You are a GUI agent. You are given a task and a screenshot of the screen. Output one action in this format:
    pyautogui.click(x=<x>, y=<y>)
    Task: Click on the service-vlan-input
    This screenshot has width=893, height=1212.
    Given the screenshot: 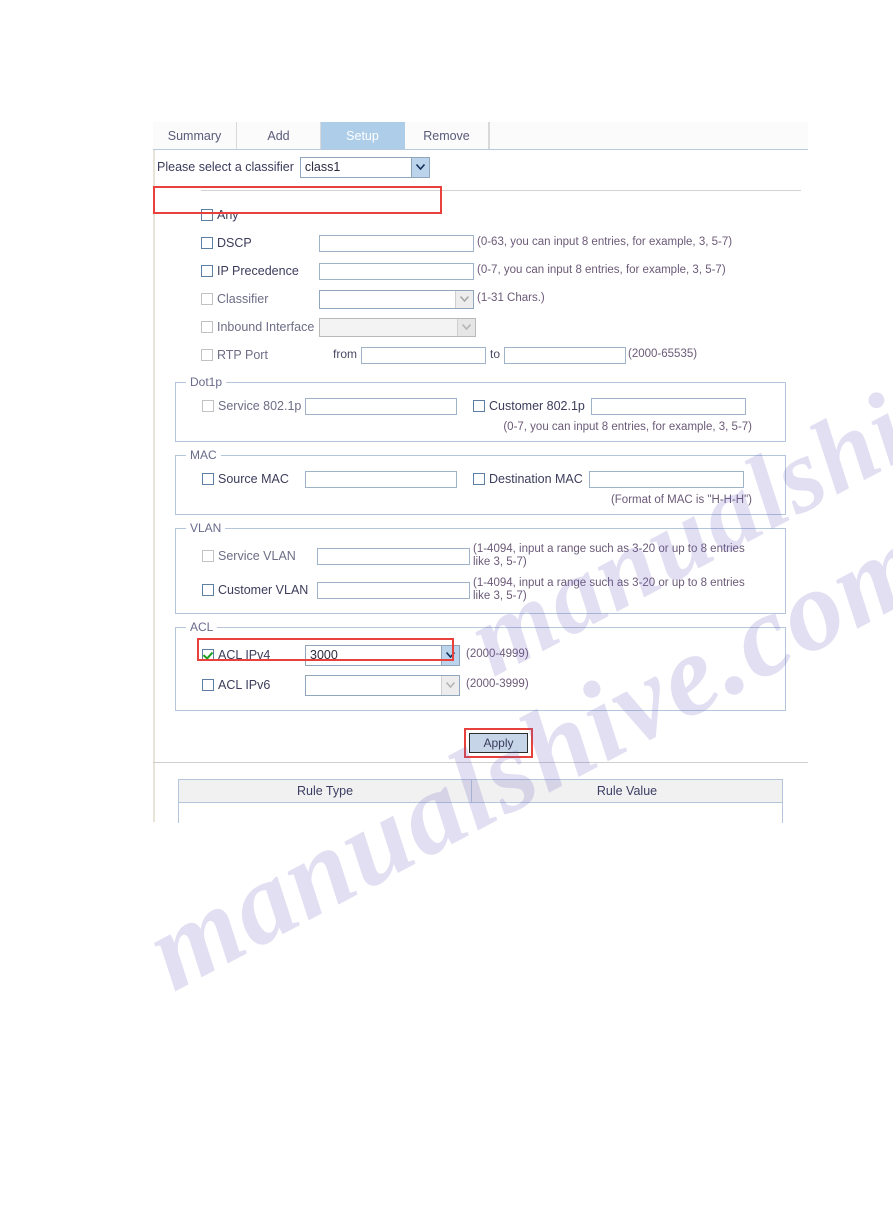 What is the action you would take?
    pyautogui.click(x=393, y=556)
    